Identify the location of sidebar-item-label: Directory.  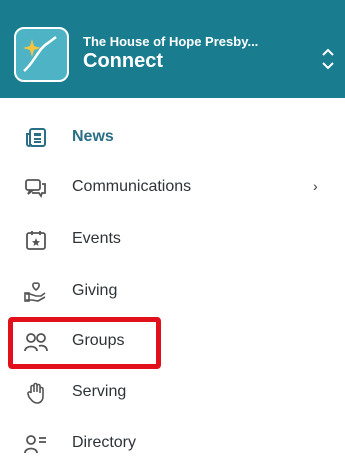
(104, 442).